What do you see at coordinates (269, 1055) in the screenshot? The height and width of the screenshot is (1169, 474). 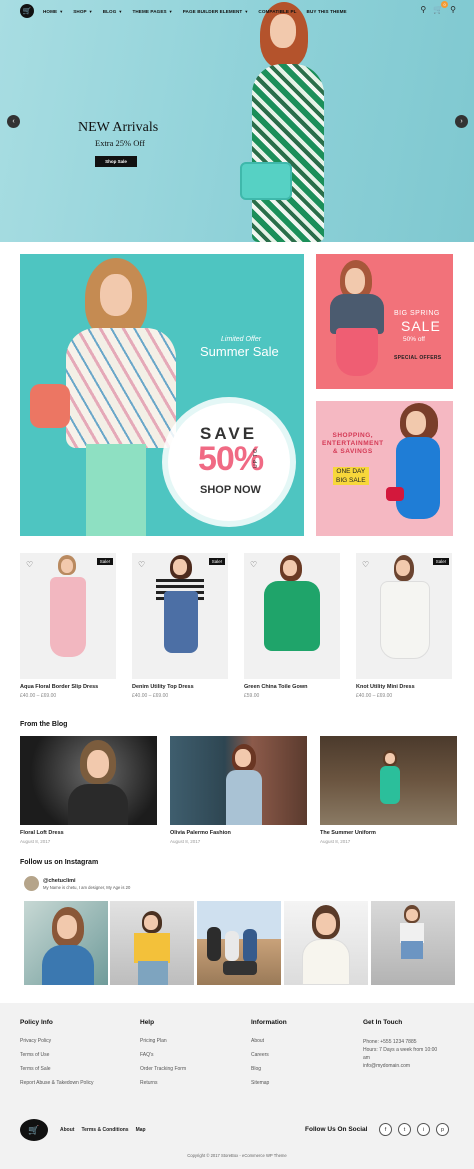 I see `footer-link: Careers` at bounding box center [269, 1055].